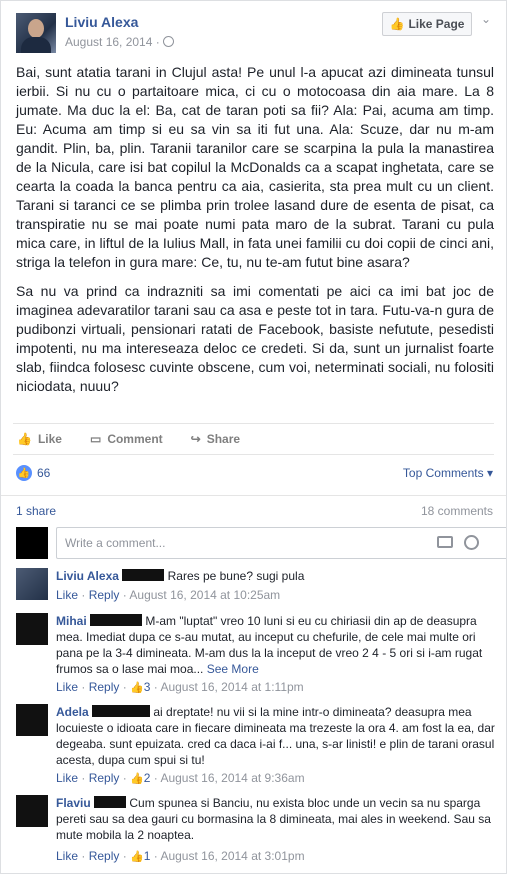 The width and height of the screenshot is (507, 874). Describe the element at coordinates (471, 542) in the screenshot. I see `emoji-icon` at that location.